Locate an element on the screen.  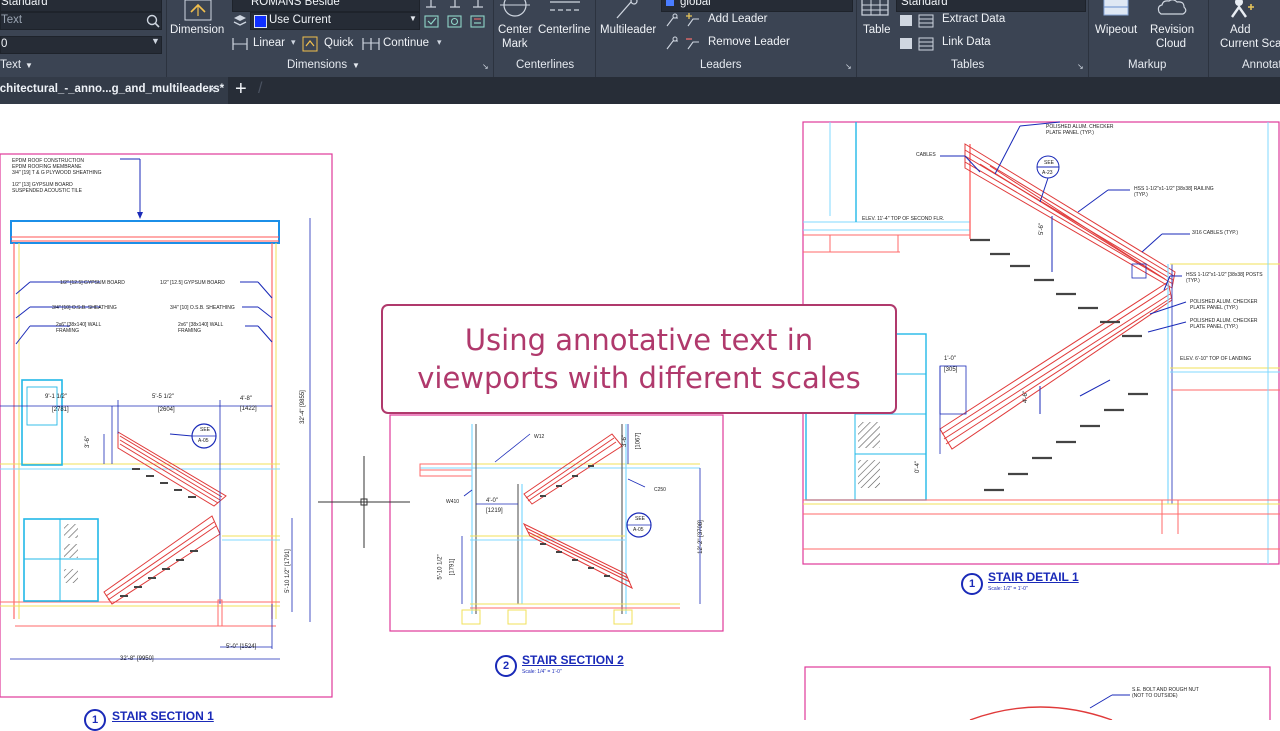
centerlines-panel-title: Centerlines is located at coordinates (545, 65).